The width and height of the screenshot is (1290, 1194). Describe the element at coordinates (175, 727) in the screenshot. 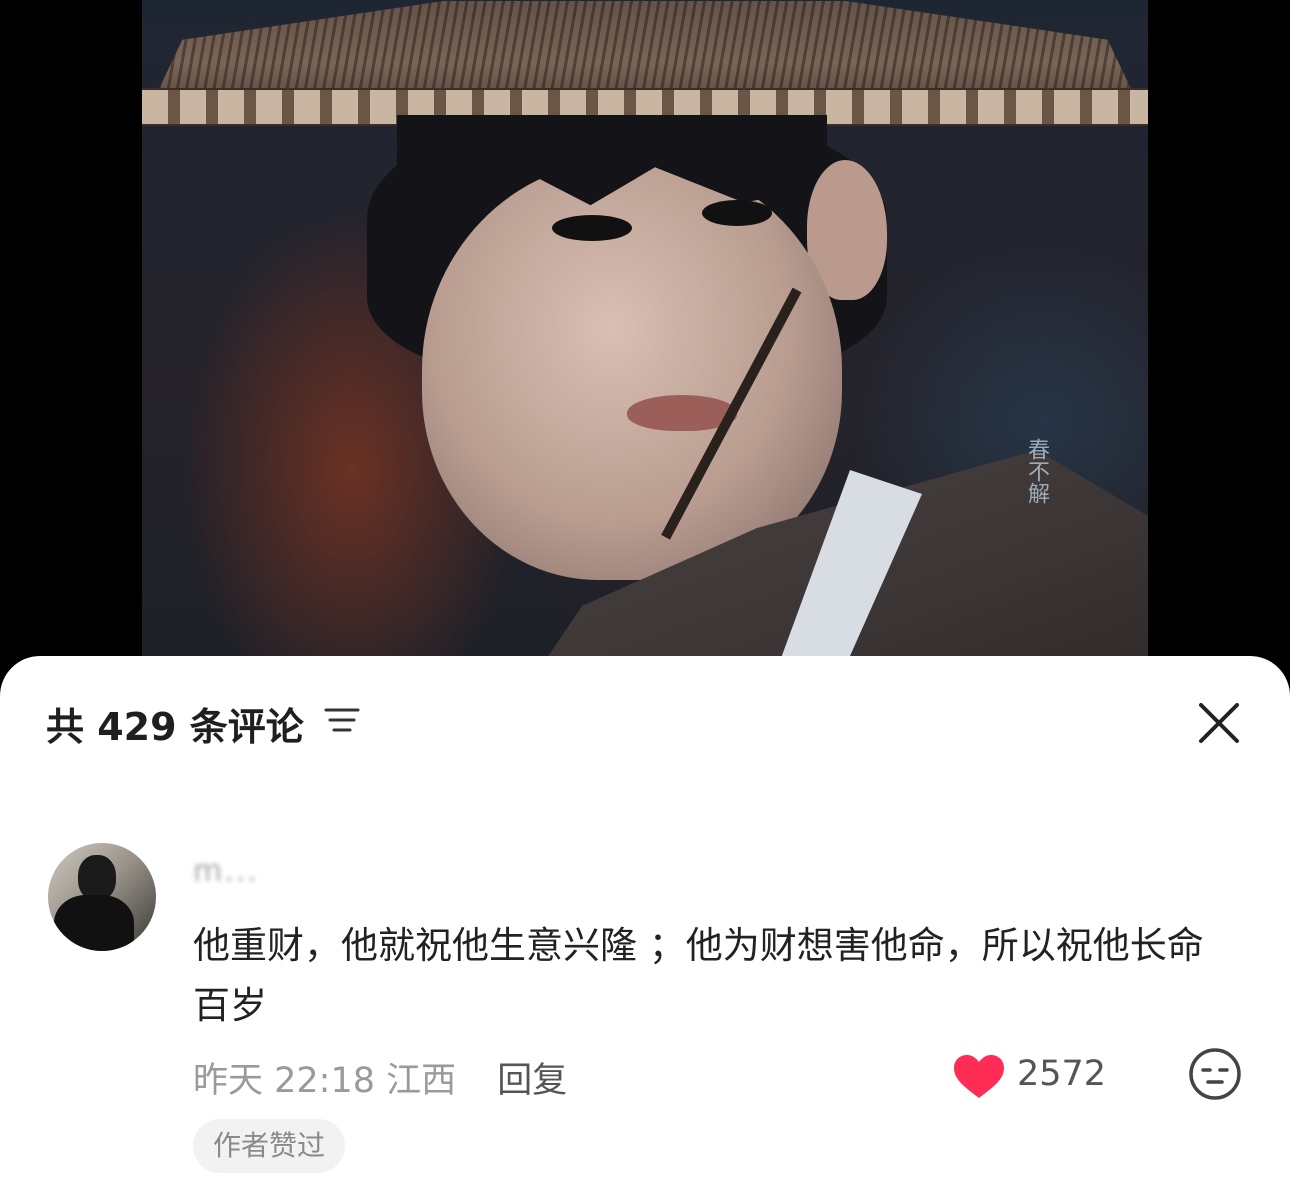

I see `comment-count-title: 共 429 条评论` at that location.